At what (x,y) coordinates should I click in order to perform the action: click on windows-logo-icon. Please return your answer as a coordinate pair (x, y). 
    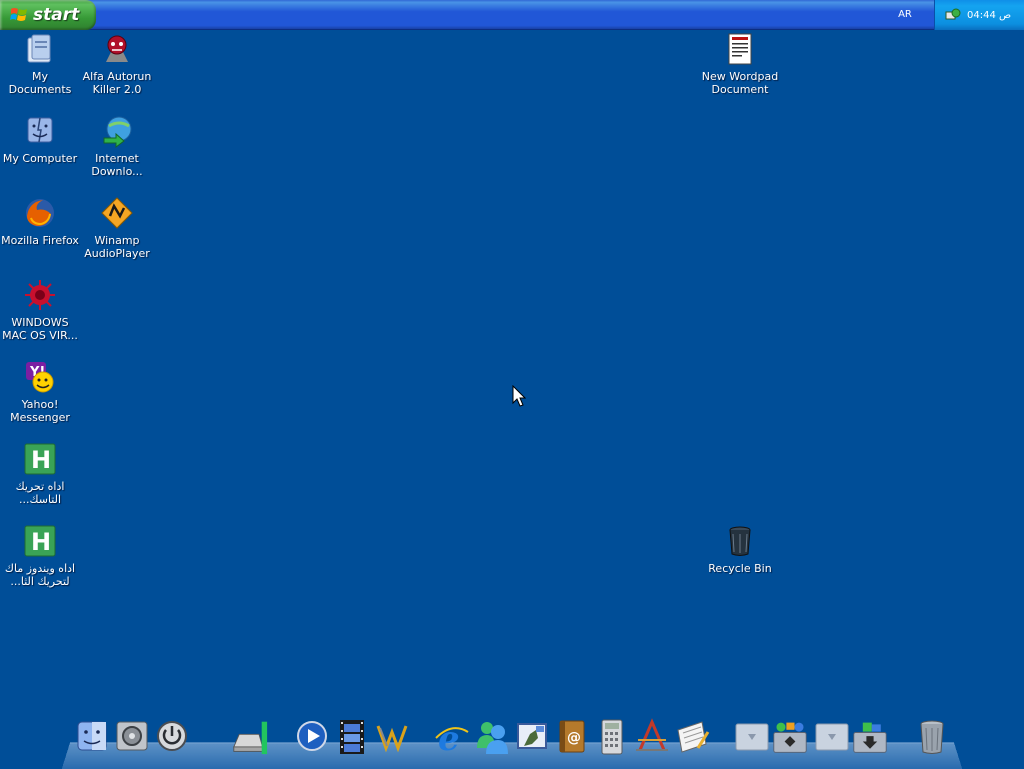
    Looking at the image, I should click on (18, 14).